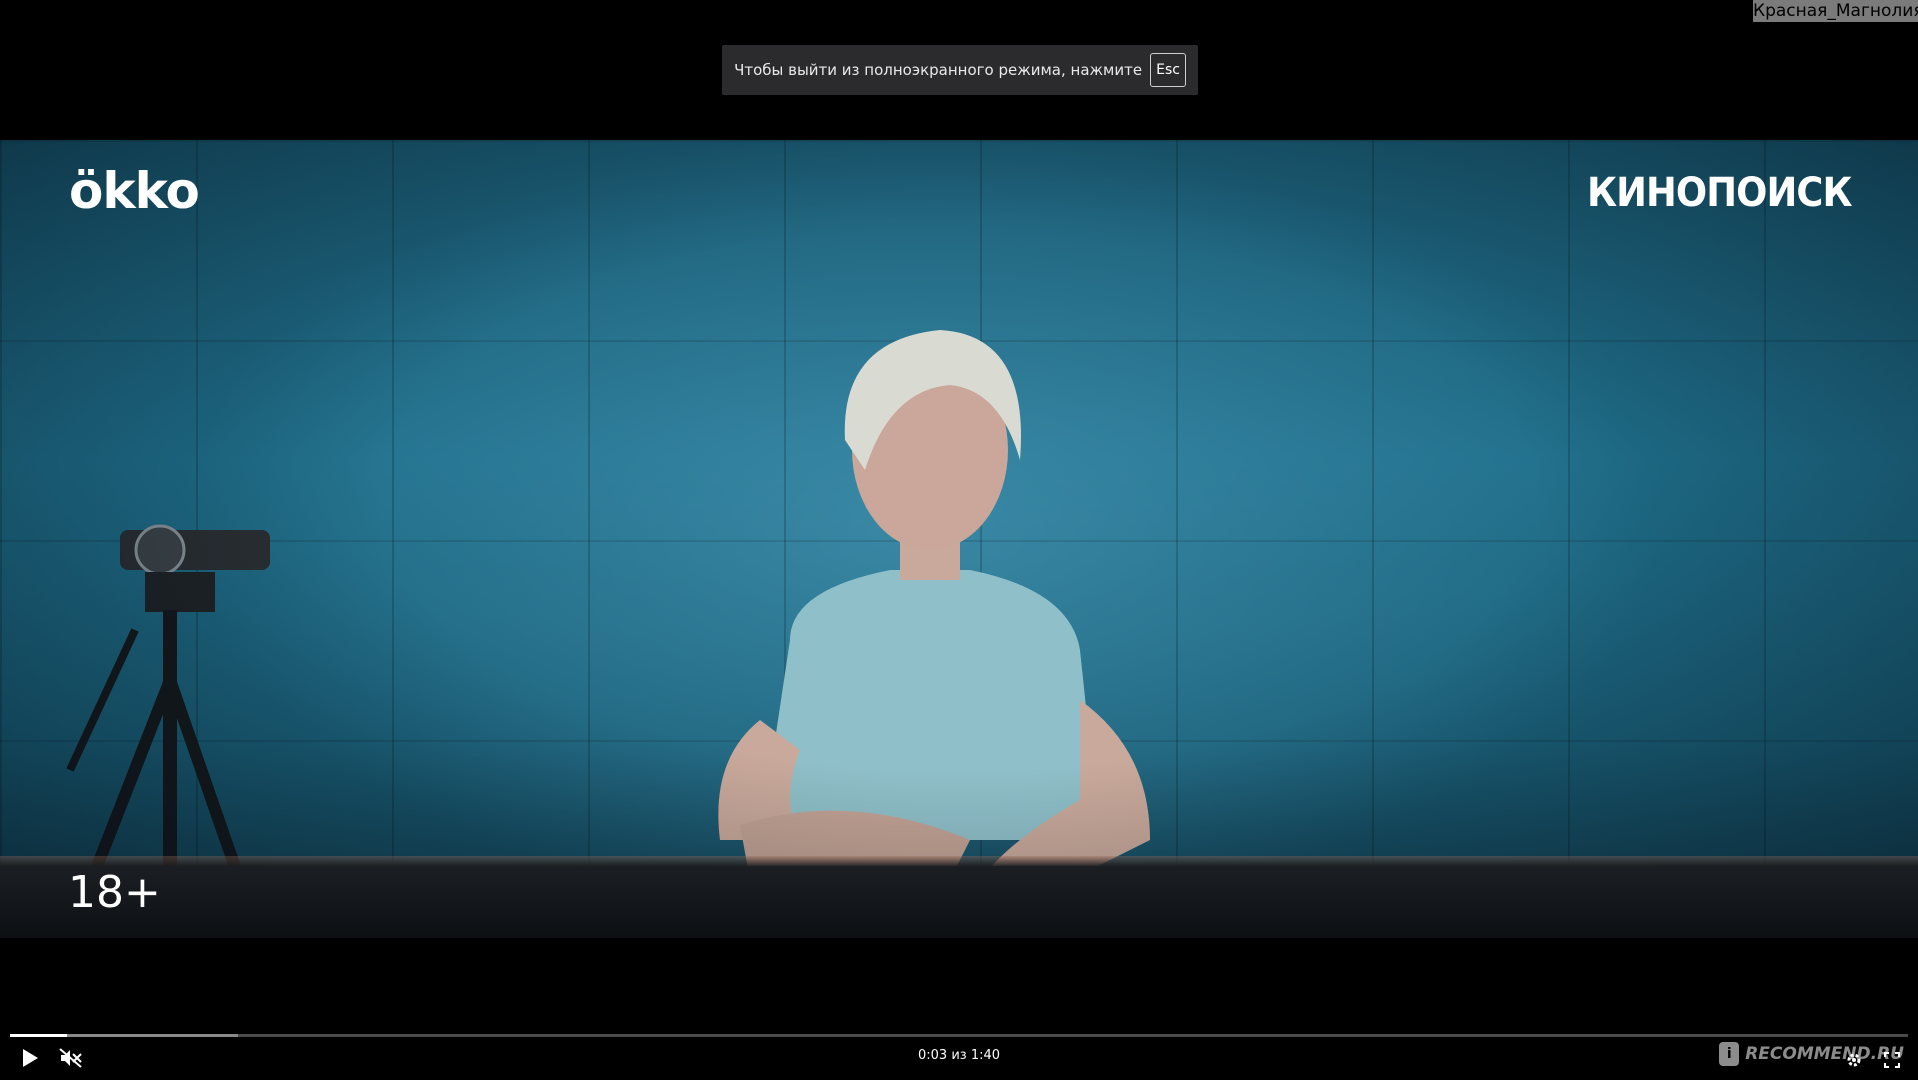 Image resolution: width=1918 pixels, height=1080 pixels. Describe the element at coordinates (114, 892) in the screenshot. I see `age-rating-badge: 18+` at that location.